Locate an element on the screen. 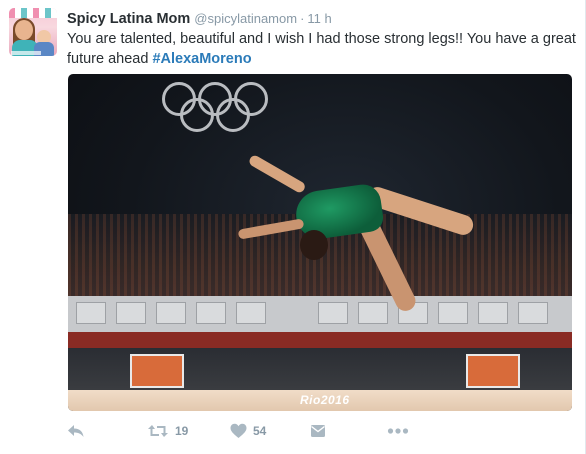 Image resolution: width=586 pixels, height=454 pixels. hashtag-link: #AlexaMoreno is located at coordinates (201, 59).